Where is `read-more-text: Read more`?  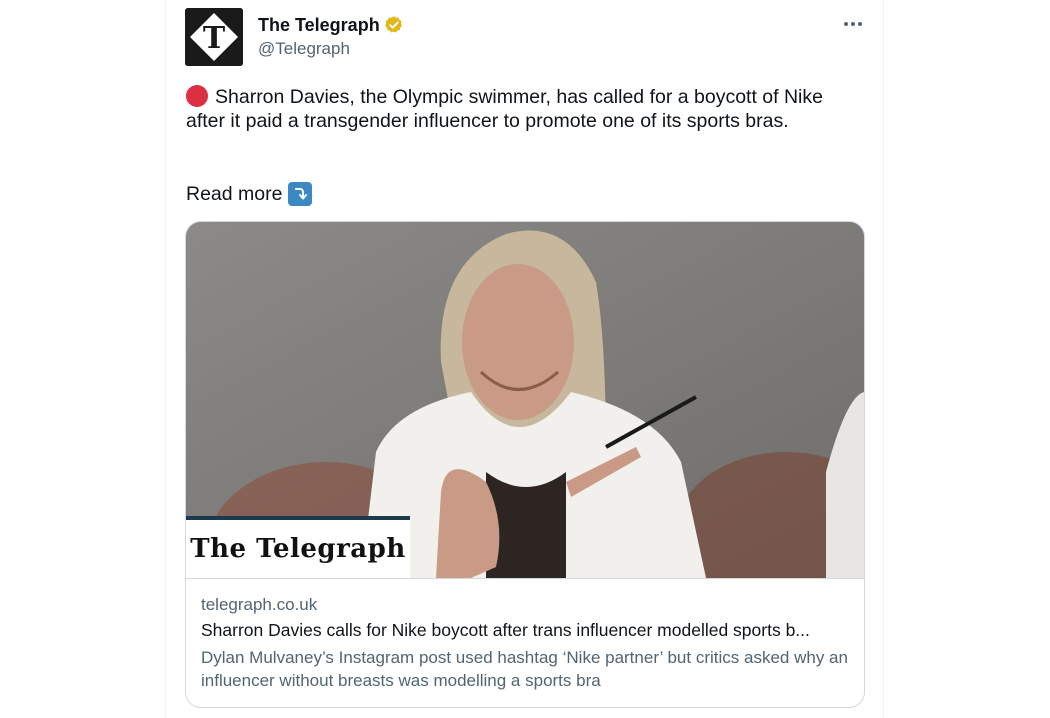 read-more-text: Read more is located at coordinates (234, 194).